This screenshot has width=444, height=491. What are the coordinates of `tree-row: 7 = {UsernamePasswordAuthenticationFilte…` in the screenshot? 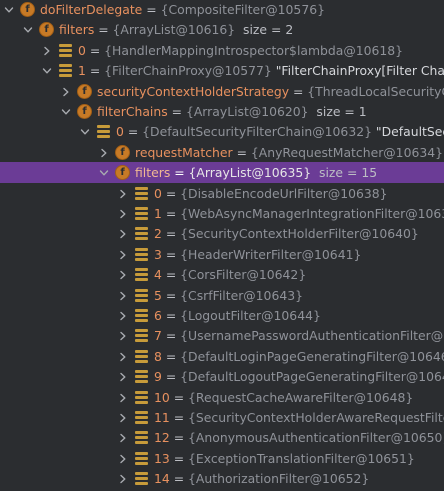 It's located at (222, 335).